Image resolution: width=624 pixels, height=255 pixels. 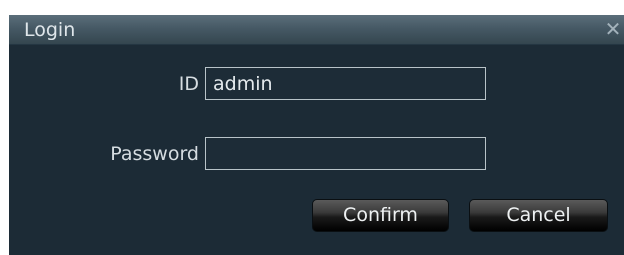 What do you see at coordinates (345, 153) in the screenshot?
I see `password-input` at bounding box center [345, 153].